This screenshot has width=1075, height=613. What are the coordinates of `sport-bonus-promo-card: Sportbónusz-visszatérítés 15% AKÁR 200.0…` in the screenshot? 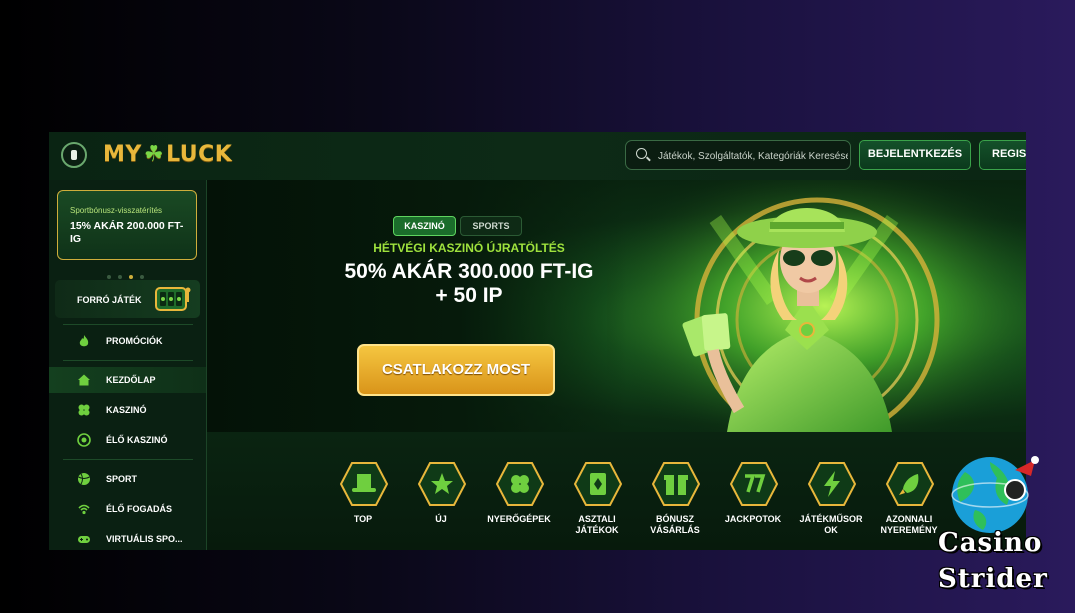 It's located at (127, 225).